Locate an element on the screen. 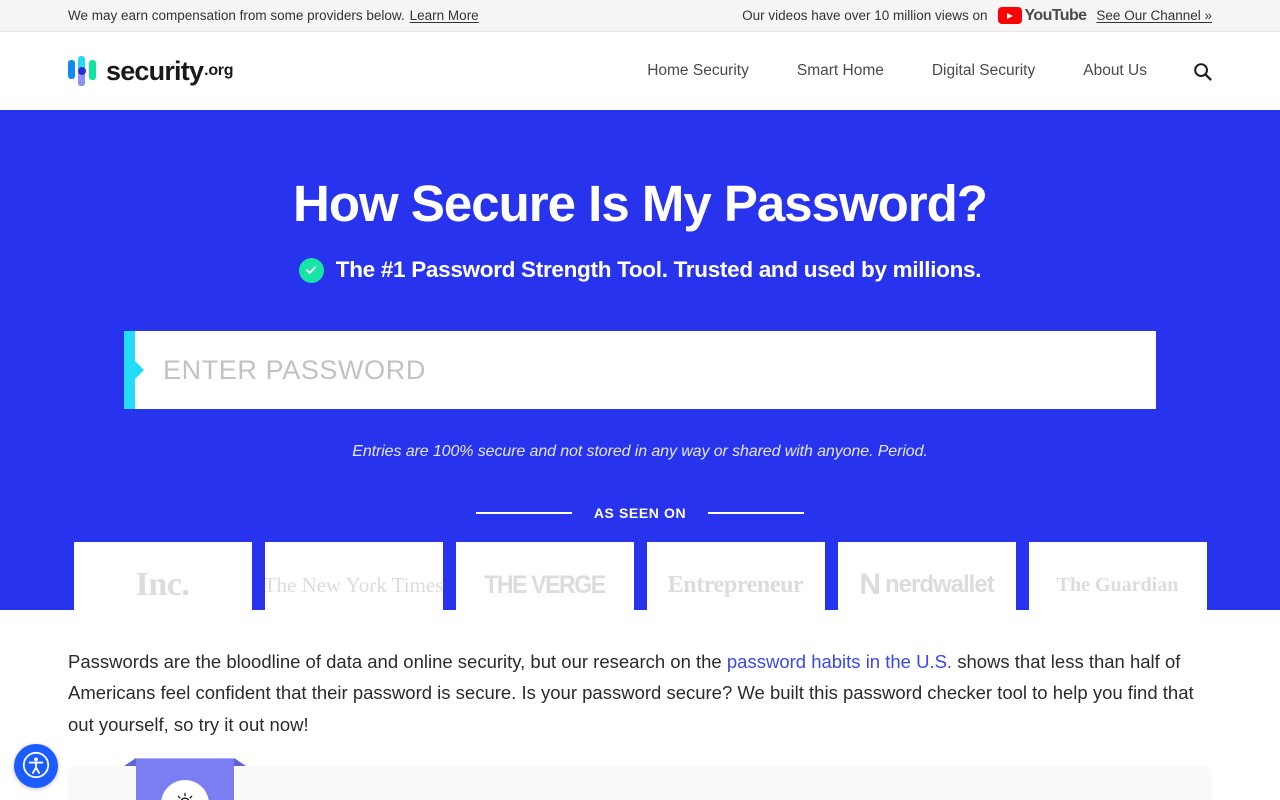  brand-name: security is located at coordinates (155, 70).